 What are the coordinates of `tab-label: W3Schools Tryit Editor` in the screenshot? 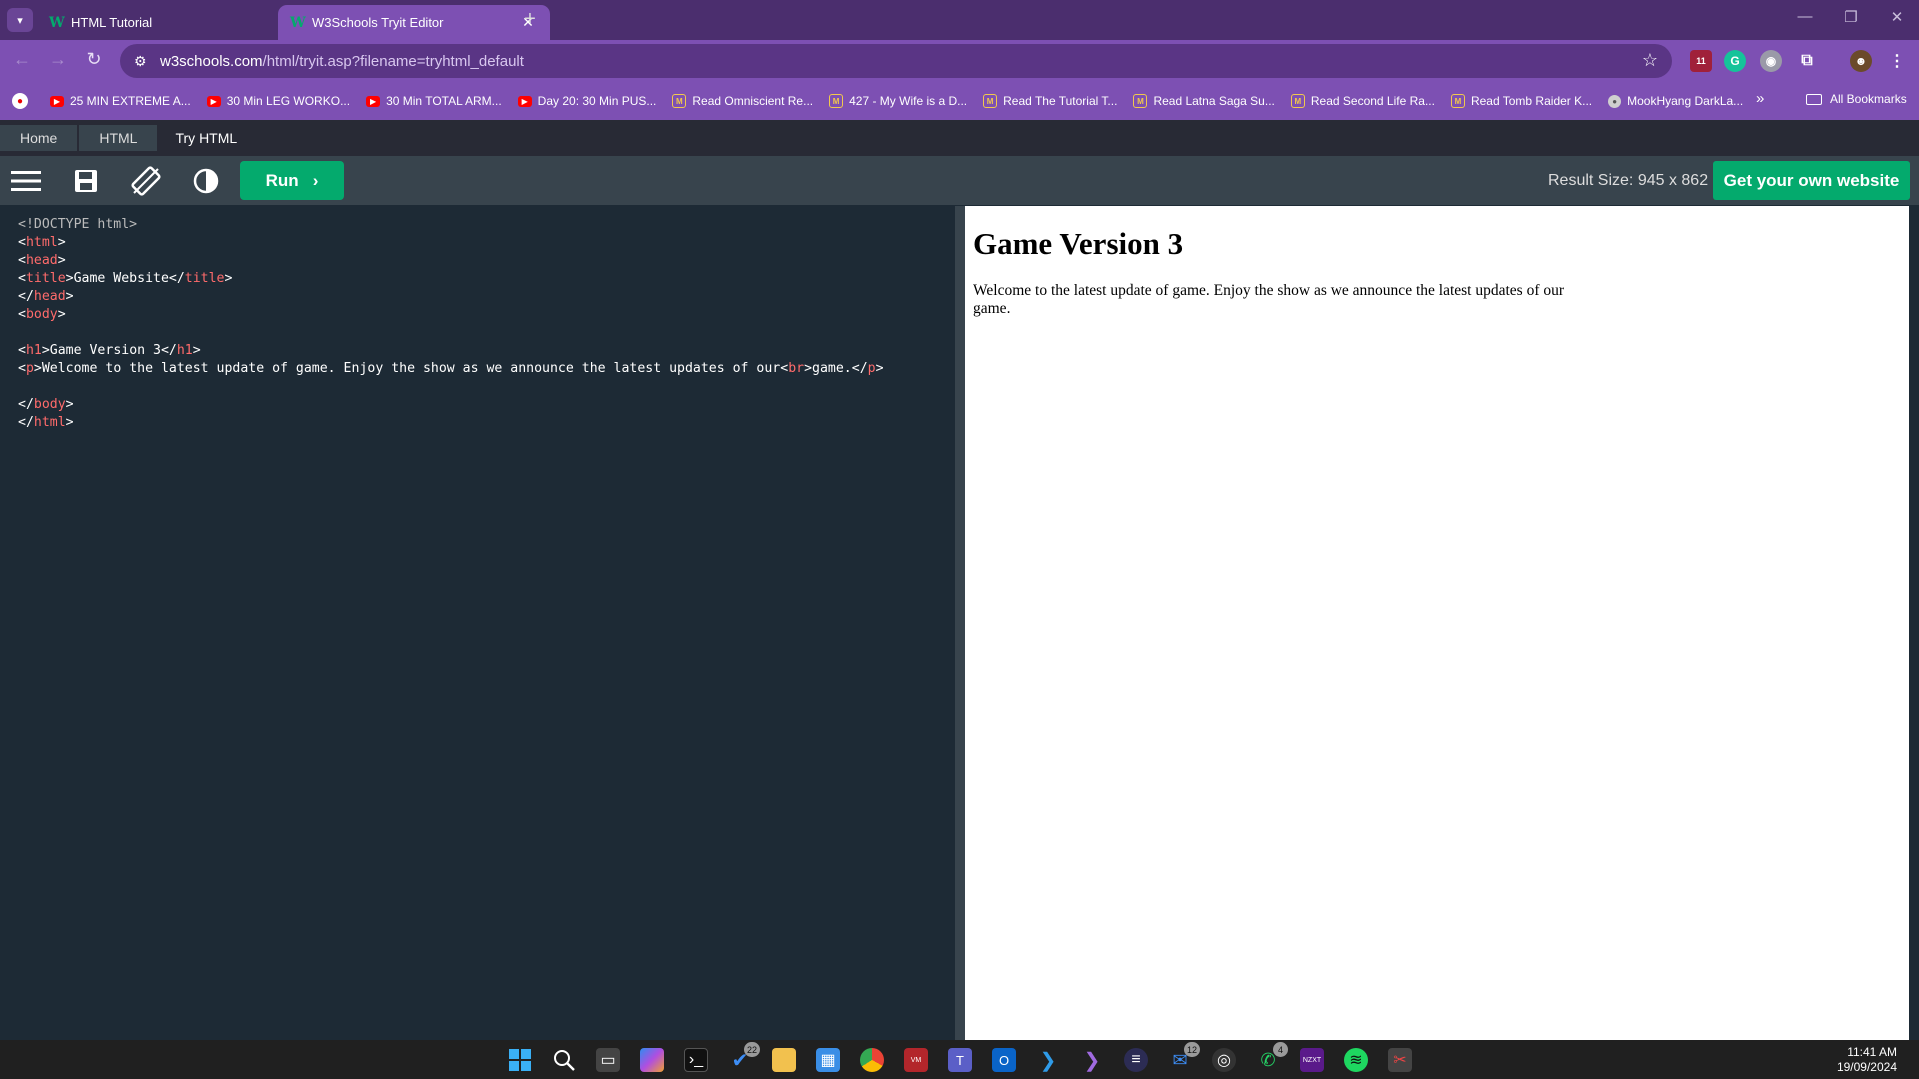 It's located at (378, 22).